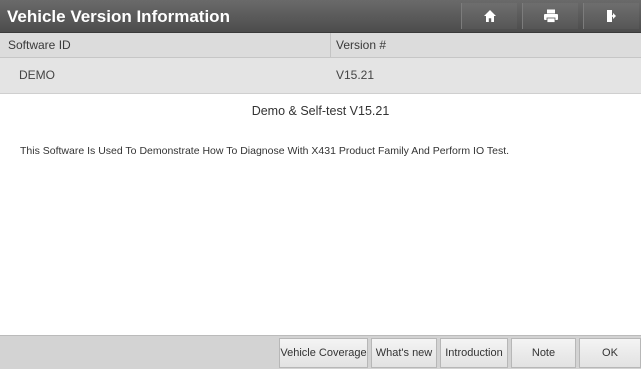  Describe the element at coordinates (610, 353) in the screenshot. I see `ok-button: OK` at that location.